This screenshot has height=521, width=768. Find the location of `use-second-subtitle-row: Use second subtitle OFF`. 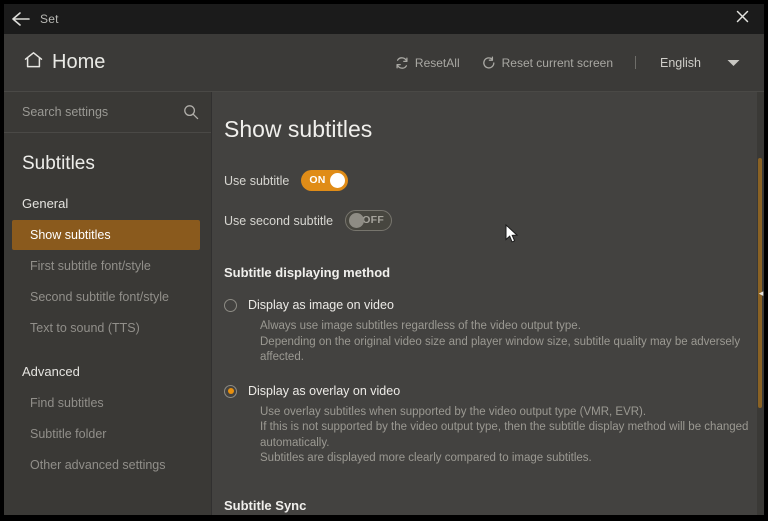

use-second-subtitle-row: Use second subtitle OFF is located at coordinates (494, 220).